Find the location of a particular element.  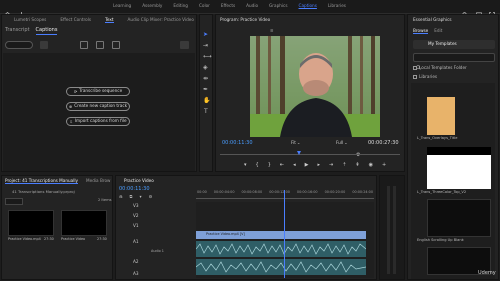

template-search-input is located at coordinates (454, 61).